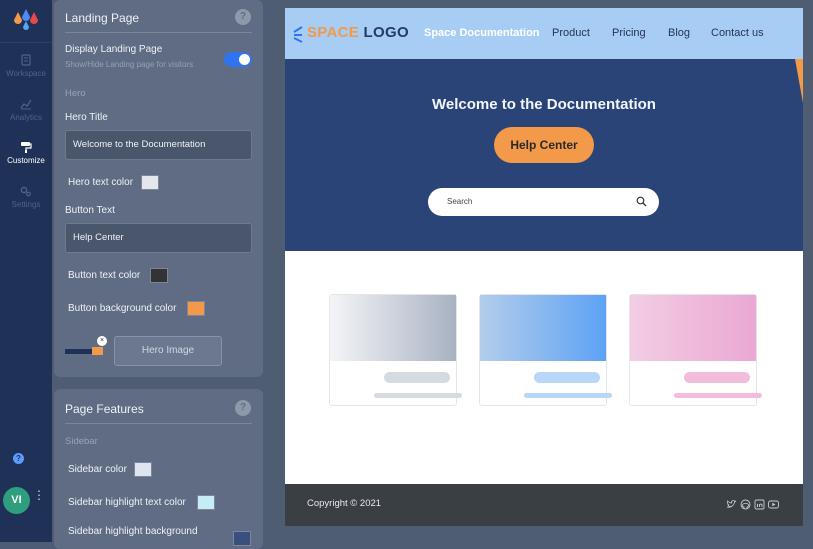  What do you see at coordinates (629, 33) in the screenshot?
I see `nav-link-pricing: Pricing` at bounding box center [629, 33].